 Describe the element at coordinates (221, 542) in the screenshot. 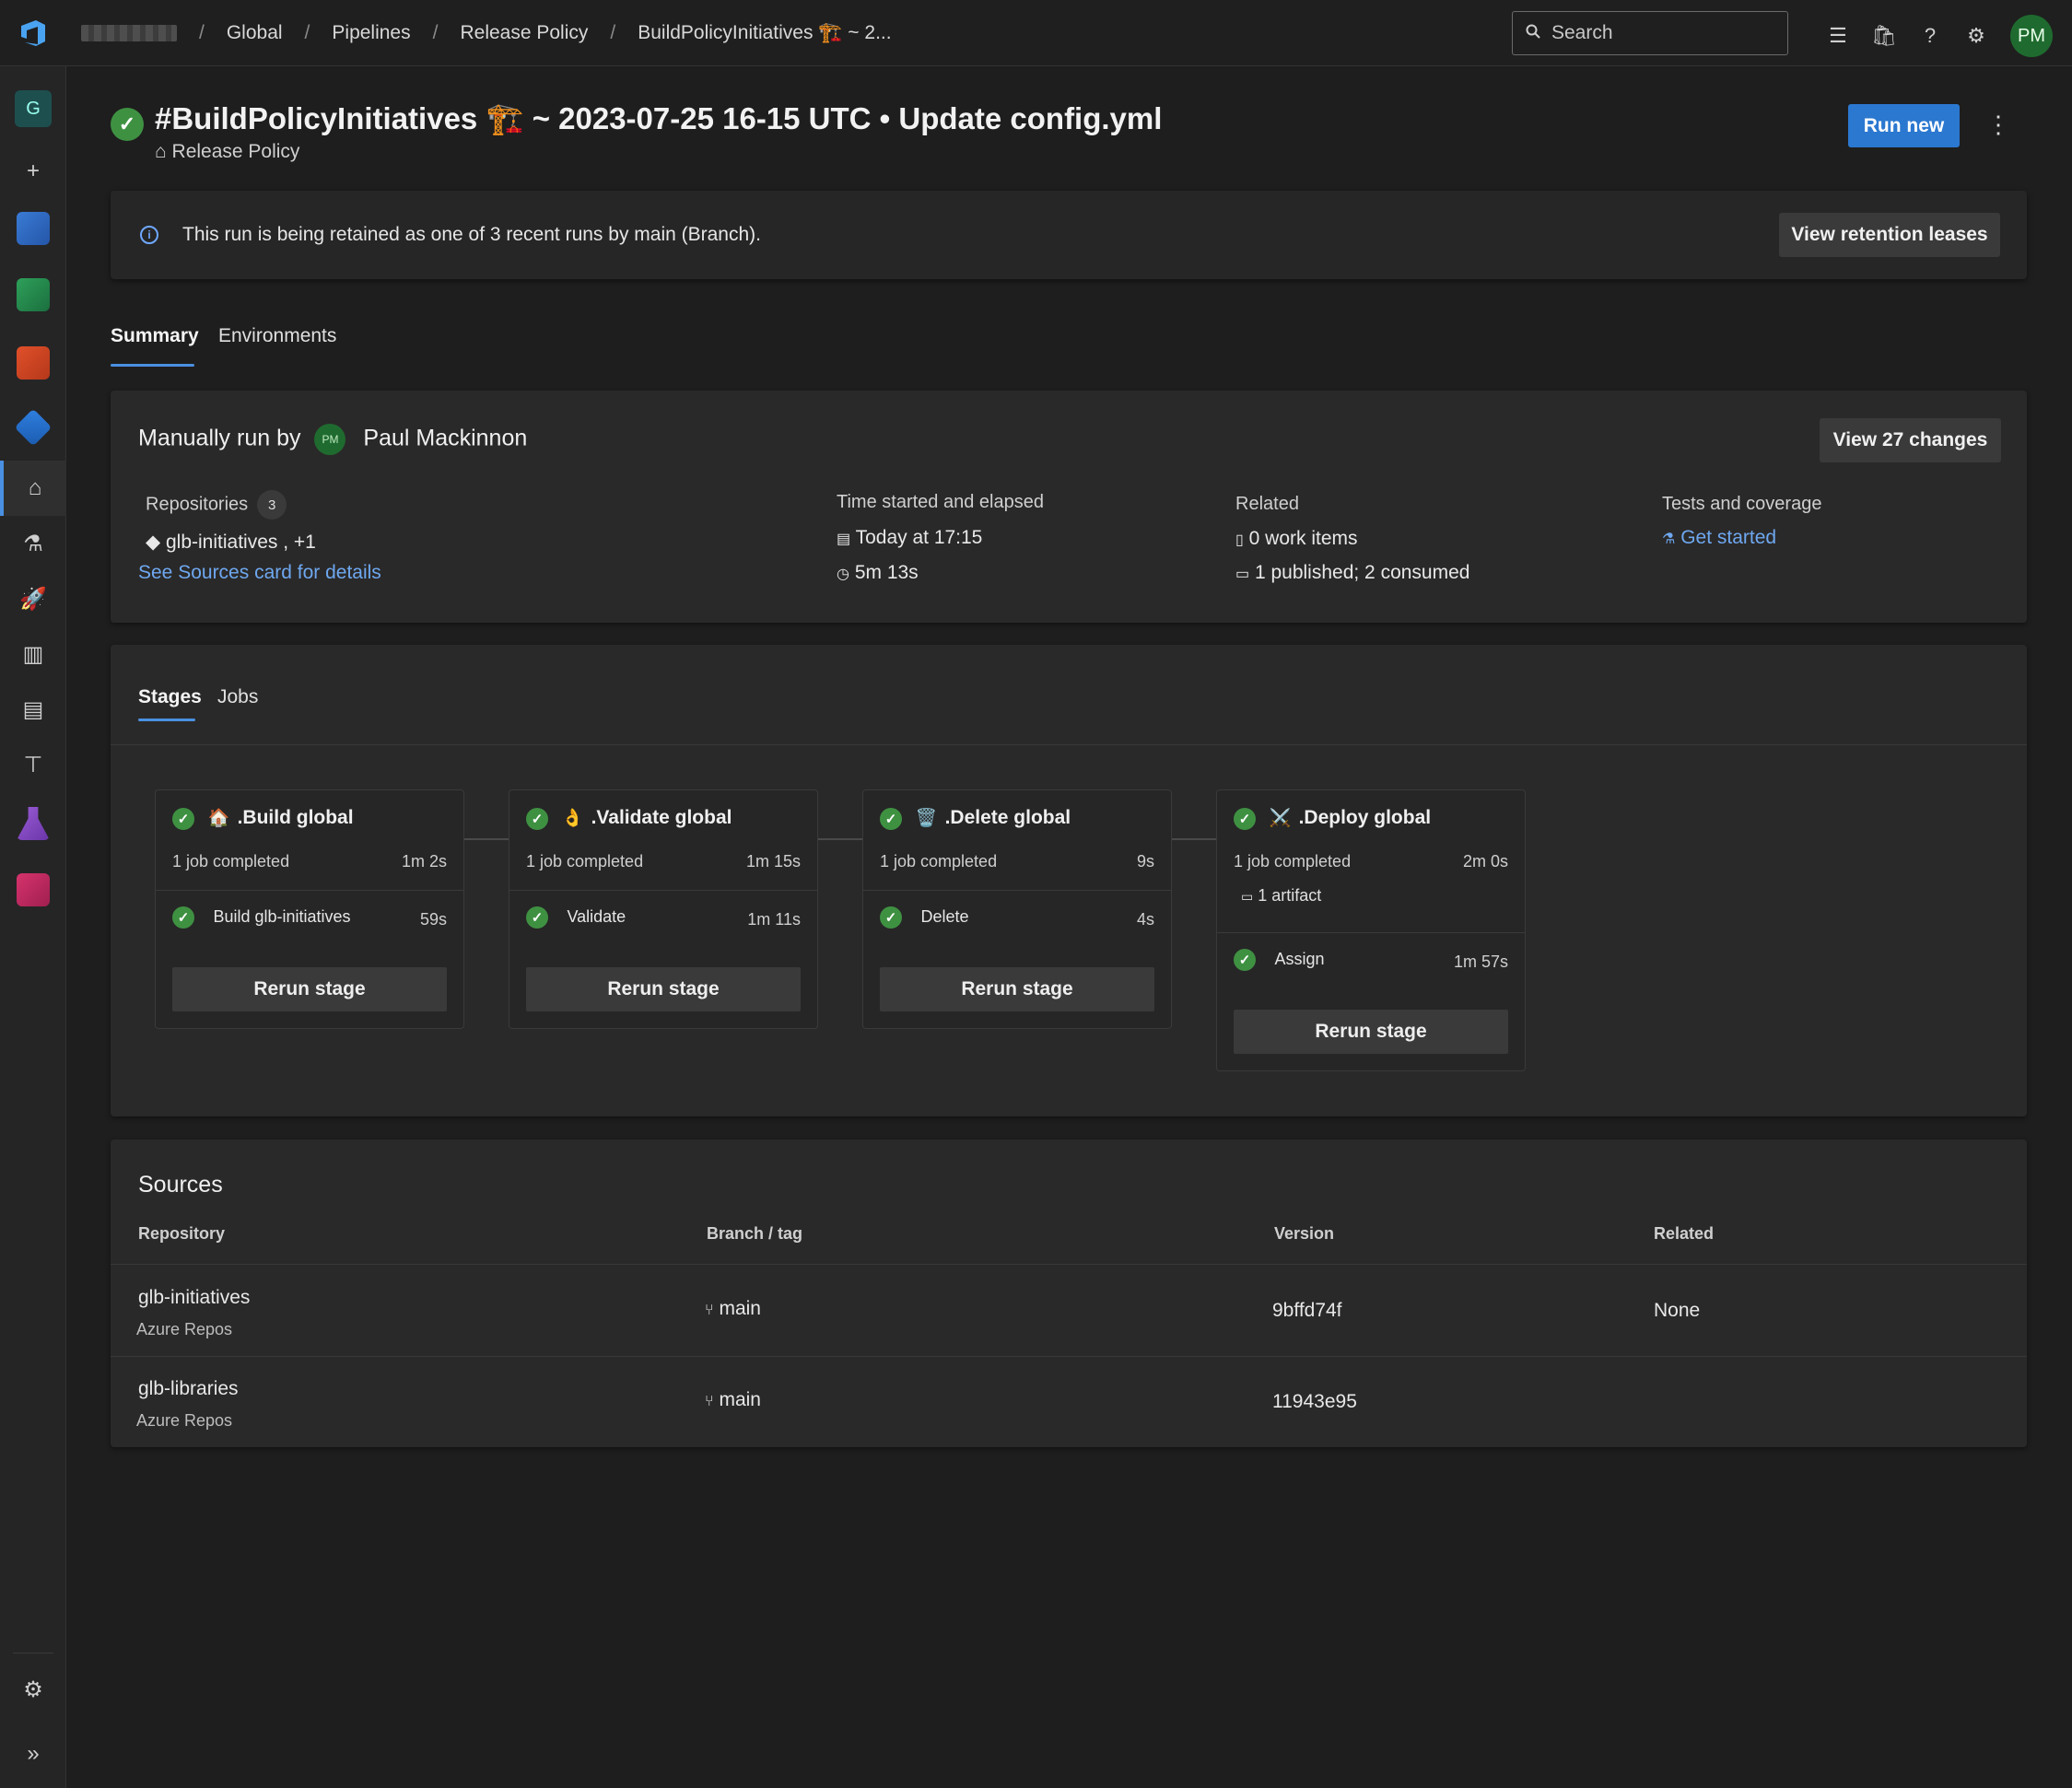

I see `repo-primary-link: glb-initiatives` at that location.